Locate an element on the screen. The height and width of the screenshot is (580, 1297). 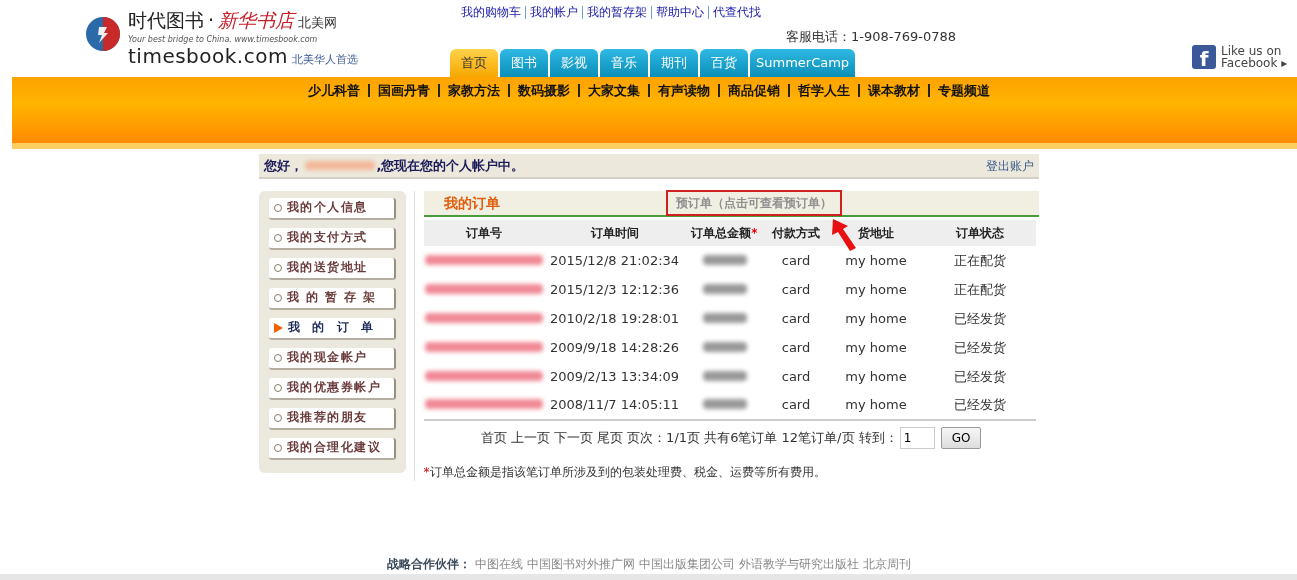
category-link: 专题频道 is located at coordinates (962, 90).